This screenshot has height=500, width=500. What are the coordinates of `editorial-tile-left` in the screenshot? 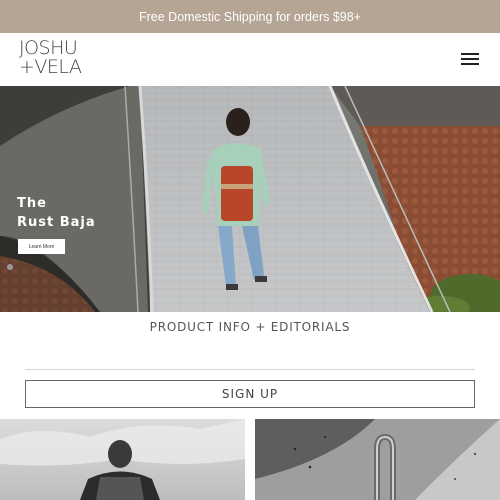 It's located at (122, 459).